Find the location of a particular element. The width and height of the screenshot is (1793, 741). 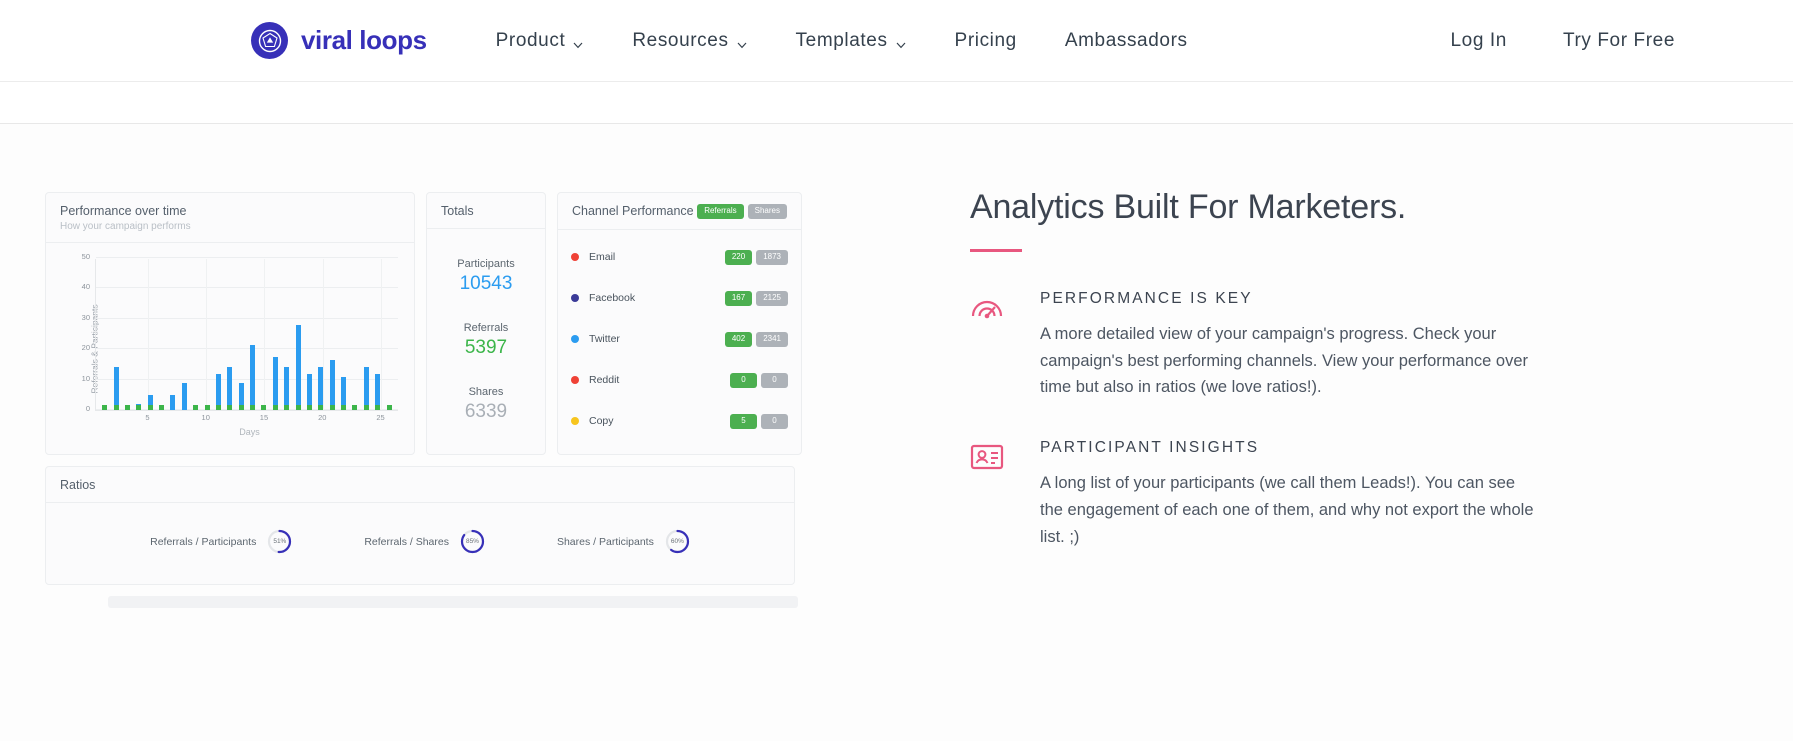

chart-y-tick-label: 50 is located at coordinates (85, 256).